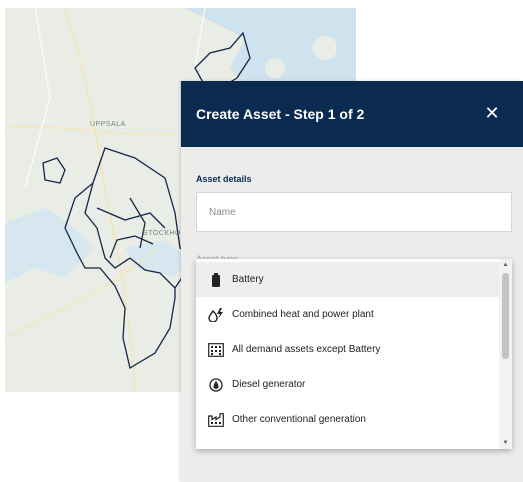  Describe the element at coordinates (299, 419) in the screenshot. I see `option-label: Other conventional generation` at that location.